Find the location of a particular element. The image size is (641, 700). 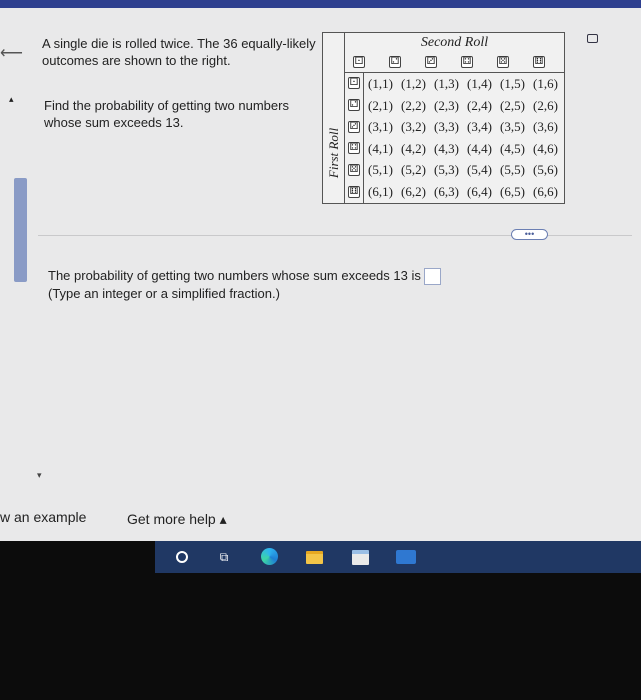

envelope-icon is located at coordinates (406, 557).